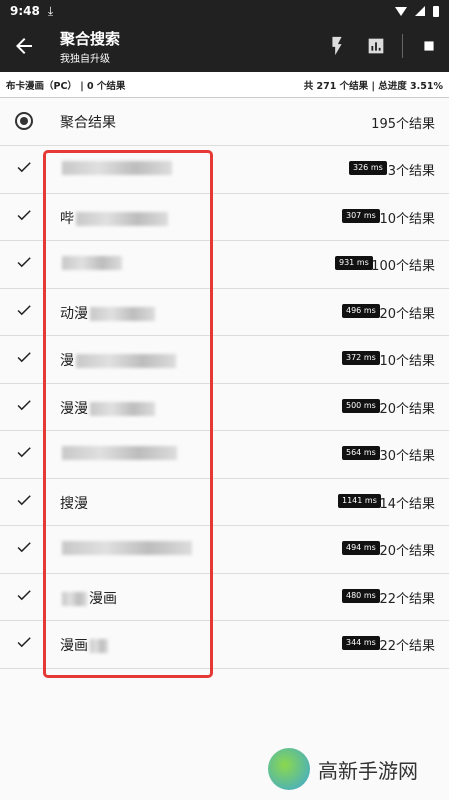 The height and width of the screenshot is (800, 449). Describe the element at coordinates (354, 263) in the screenshot. I see `latency-badge: 931 ms` at that location.